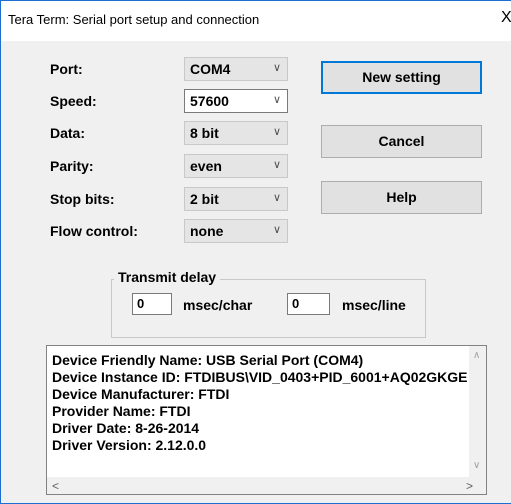  I want to click on flow-control-select: none ∨, so click(236, 231).